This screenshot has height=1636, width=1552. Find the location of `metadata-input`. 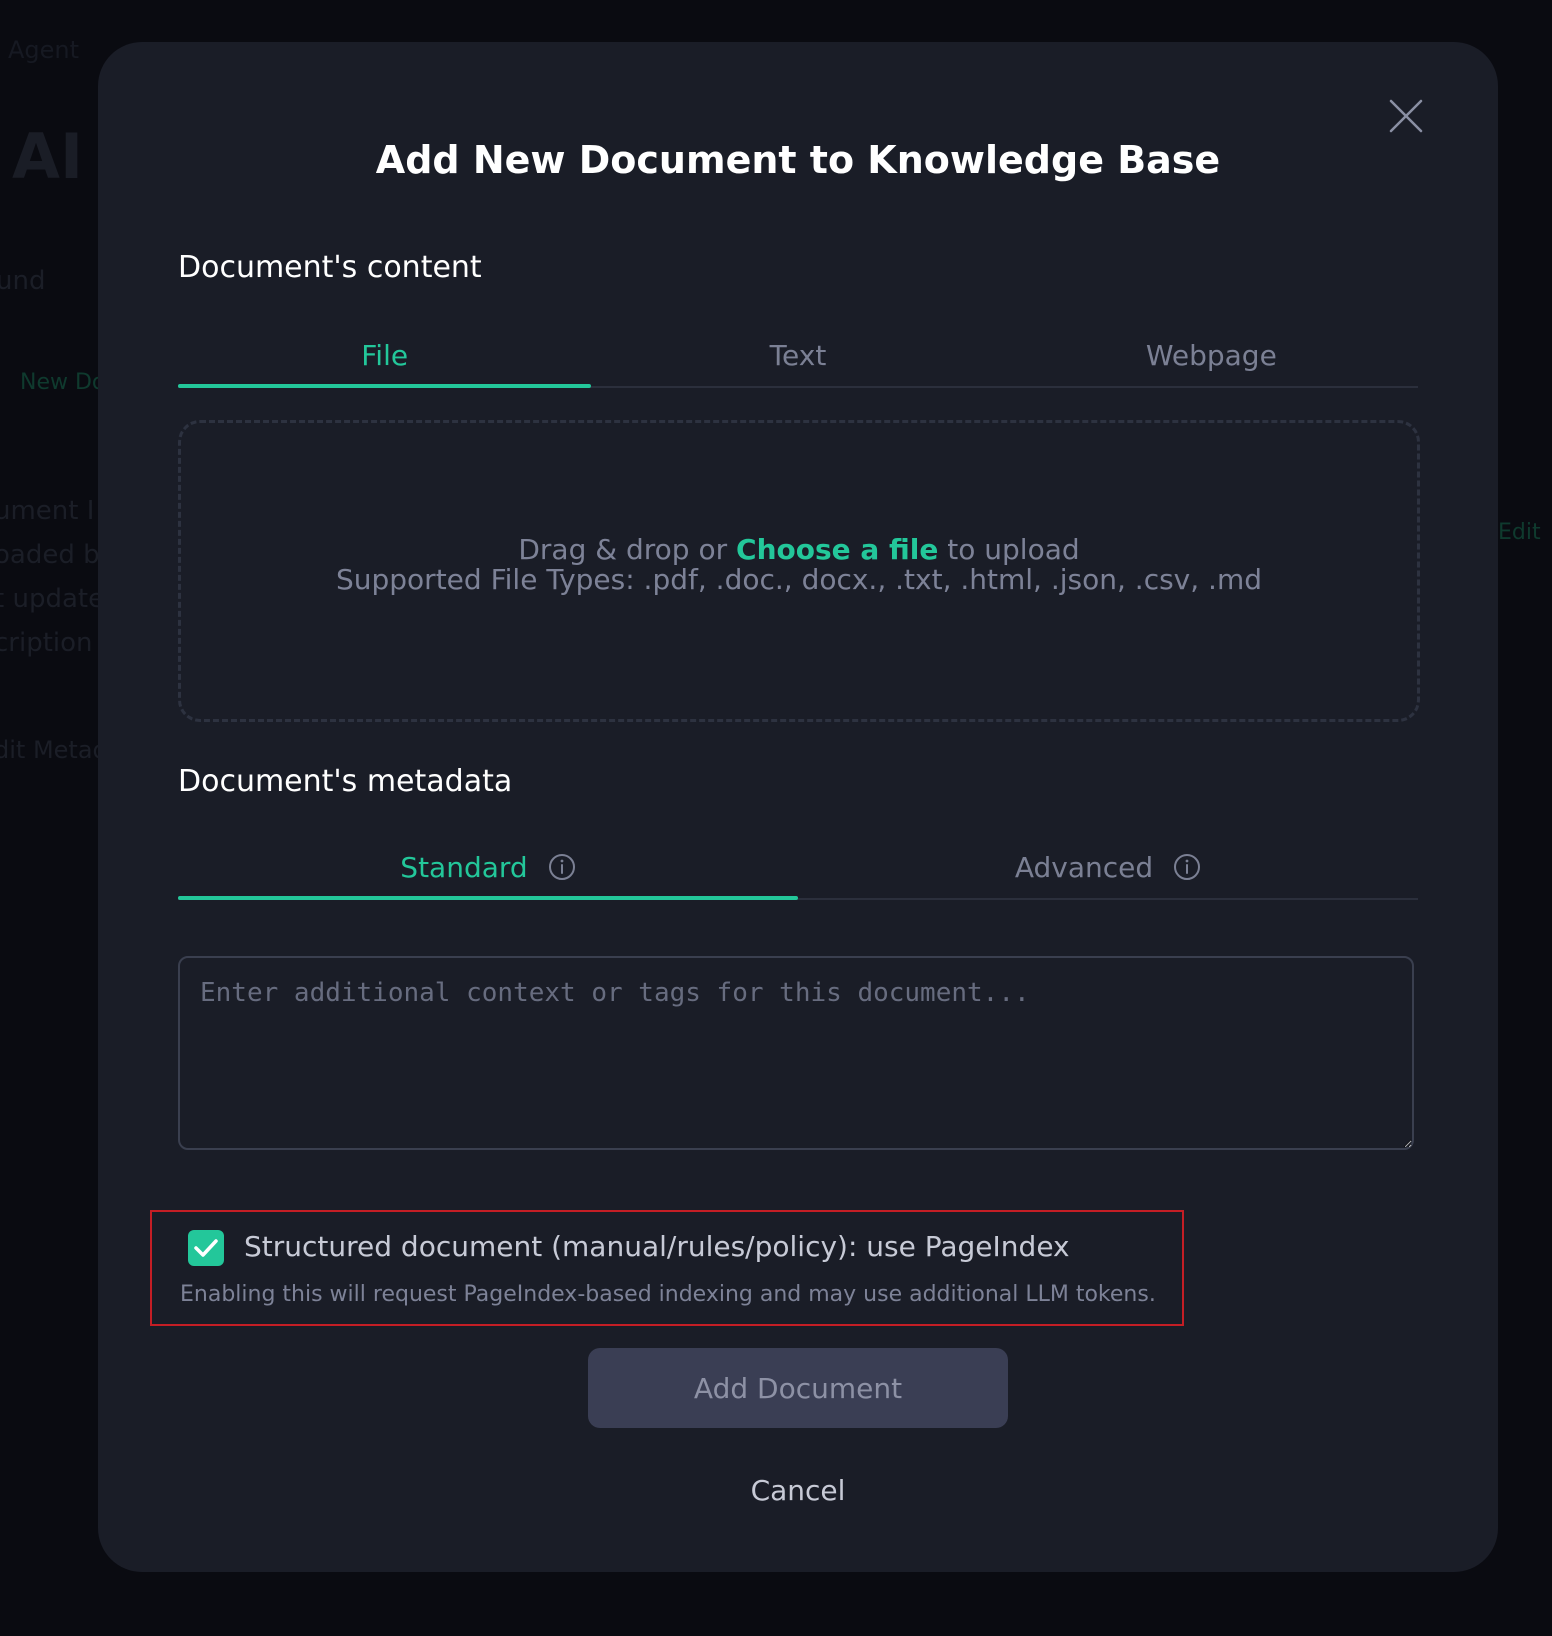

metadata-input is located at coordinates (796, 1053).